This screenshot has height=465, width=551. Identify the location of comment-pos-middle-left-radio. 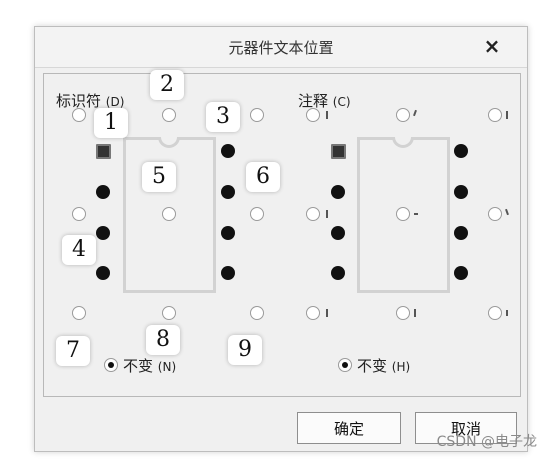
(313, 214).